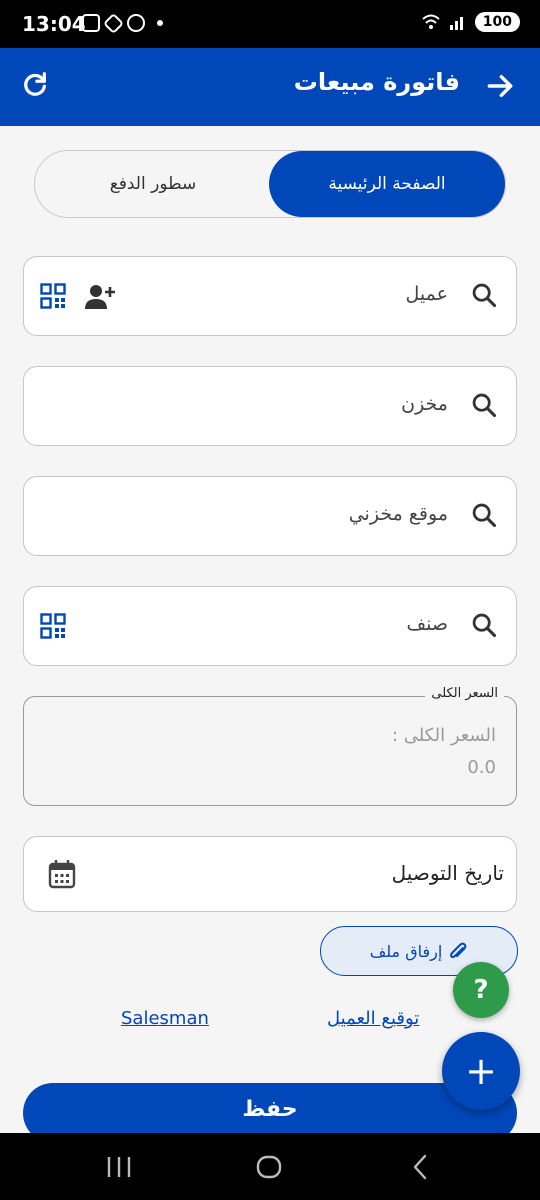 This screenshot has width=540, height=1200. I want to click on customer-field: عميل, so click(270, 296).